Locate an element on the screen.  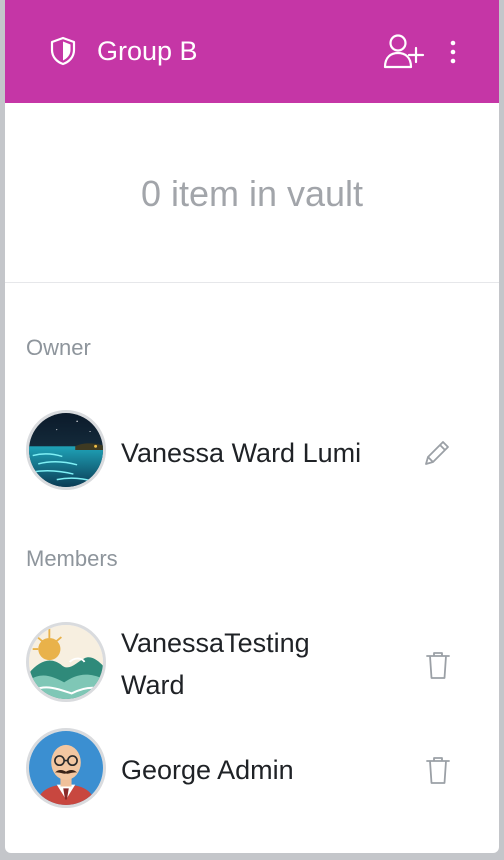
owner-avatar is located at coordinates (66, 450).